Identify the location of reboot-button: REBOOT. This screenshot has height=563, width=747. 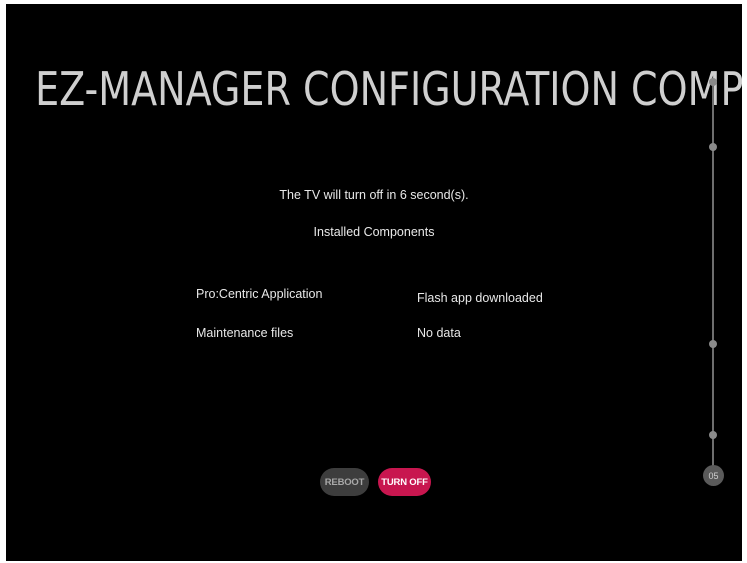
(344, 482).